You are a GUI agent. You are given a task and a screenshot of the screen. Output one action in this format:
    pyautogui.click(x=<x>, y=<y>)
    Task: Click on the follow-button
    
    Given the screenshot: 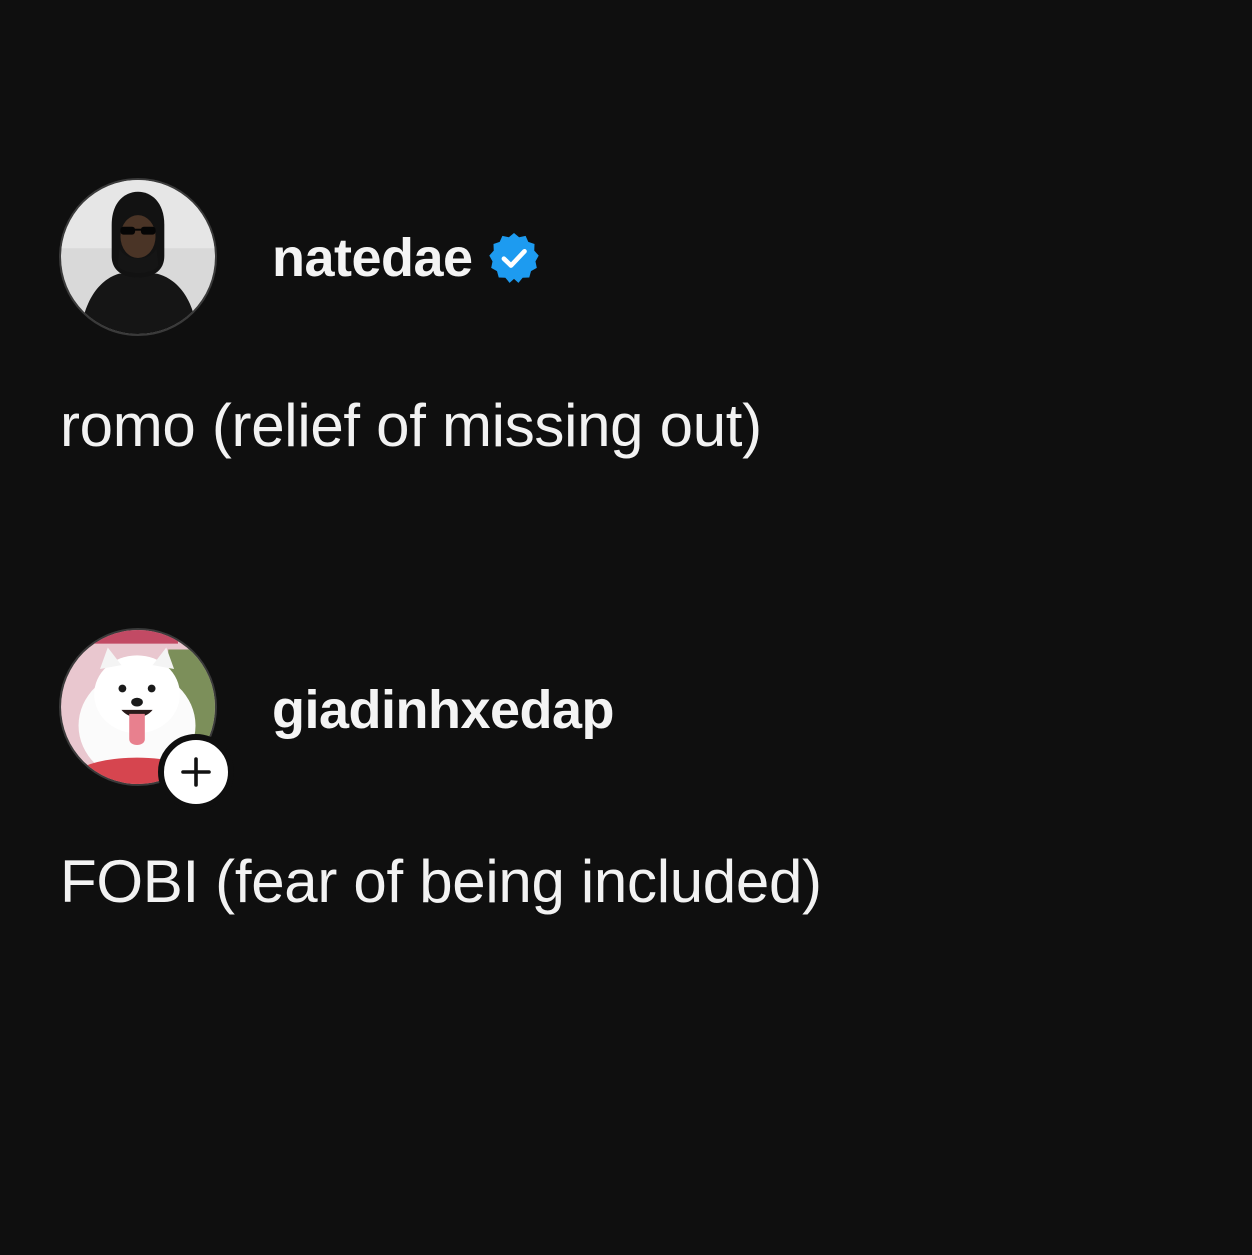 What is the action you would take?
    pyautogui.click(x=196, y=772)
    